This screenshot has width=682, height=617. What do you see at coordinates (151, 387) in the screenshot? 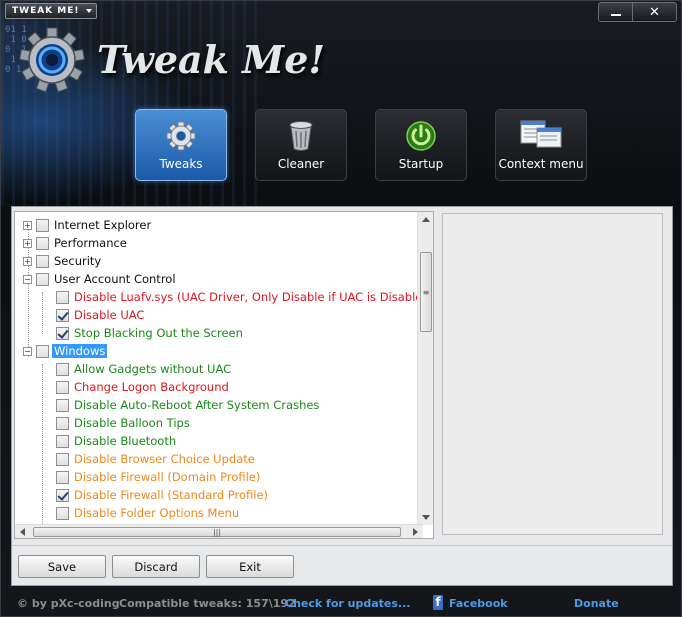
I see `tree-item-label: Change Logon Background` at bounding box center [151, 387].